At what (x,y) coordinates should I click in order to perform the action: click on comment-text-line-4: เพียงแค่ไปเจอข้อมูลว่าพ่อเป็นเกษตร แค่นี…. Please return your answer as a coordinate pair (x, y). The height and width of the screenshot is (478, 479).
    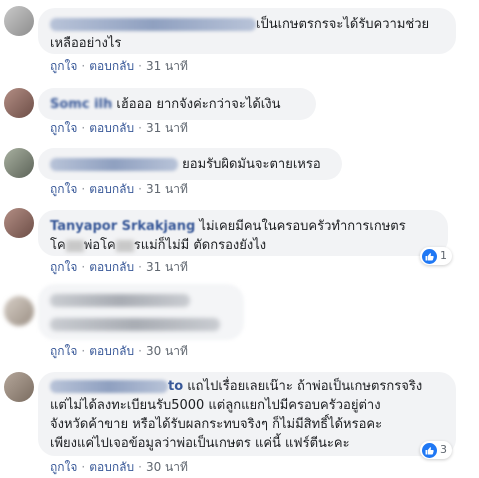
    Looking at the image, I should click on (200, 443).